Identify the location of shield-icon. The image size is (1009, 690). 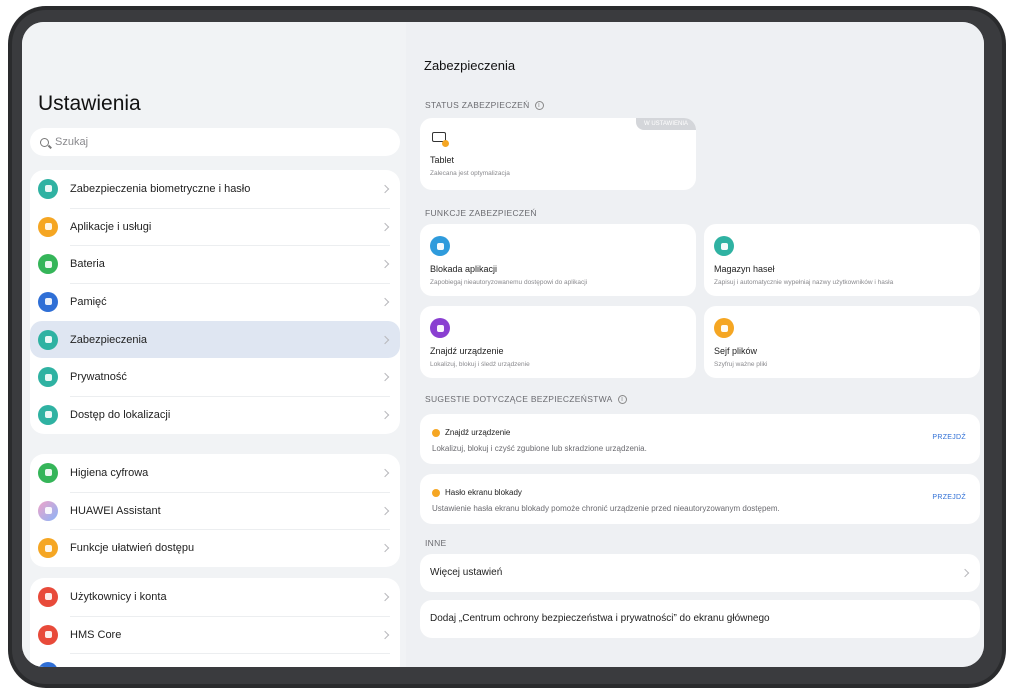
(48, 339).